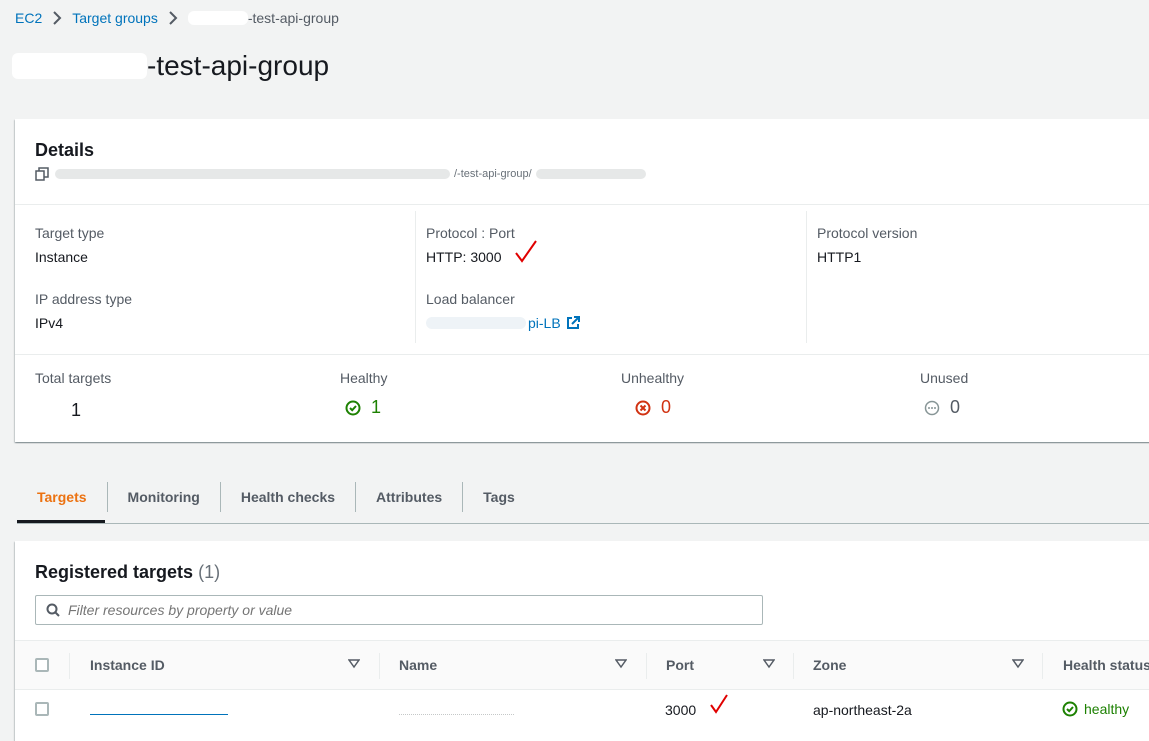 This screenshot has width=1149, height=741. I want to click on unused-label: Unused, so click(944, 378).